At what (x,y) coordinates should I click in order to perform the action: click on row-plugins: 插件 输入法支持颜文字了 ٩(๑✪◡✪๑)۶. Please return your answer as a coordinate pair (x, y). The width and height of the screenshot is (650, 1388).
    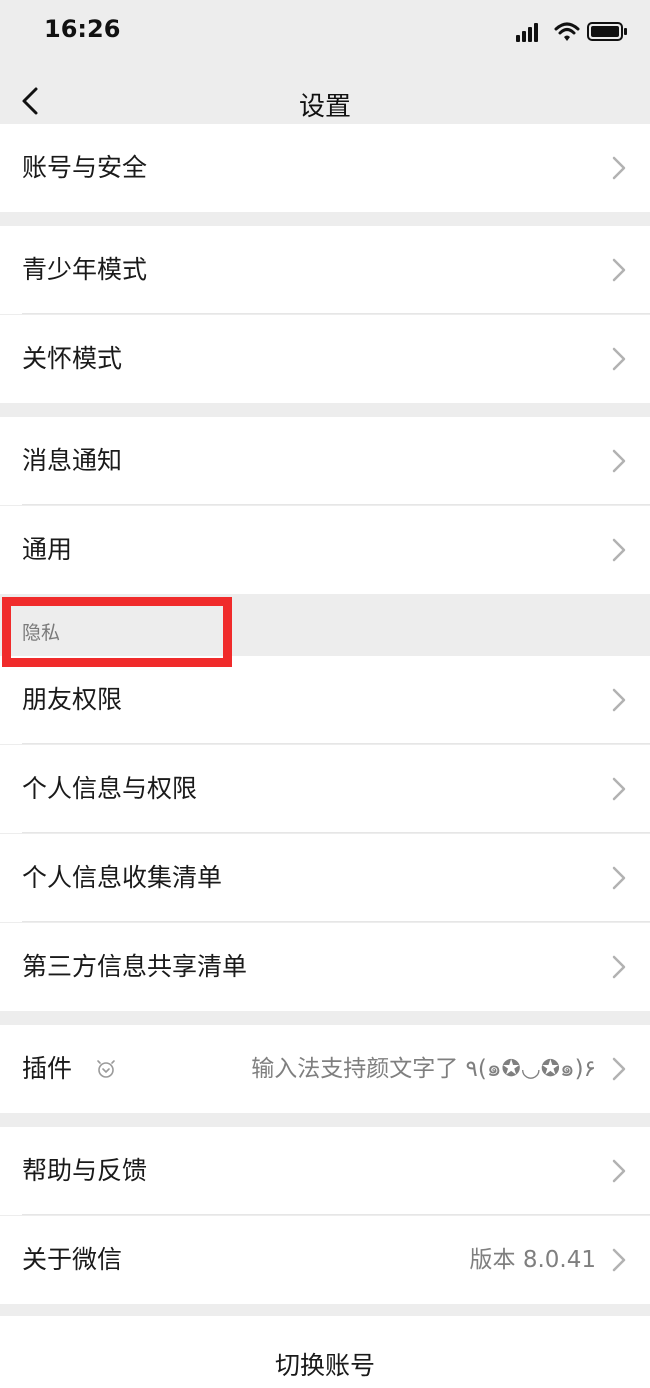
    Looking at the image, I should click on (325, 1069).